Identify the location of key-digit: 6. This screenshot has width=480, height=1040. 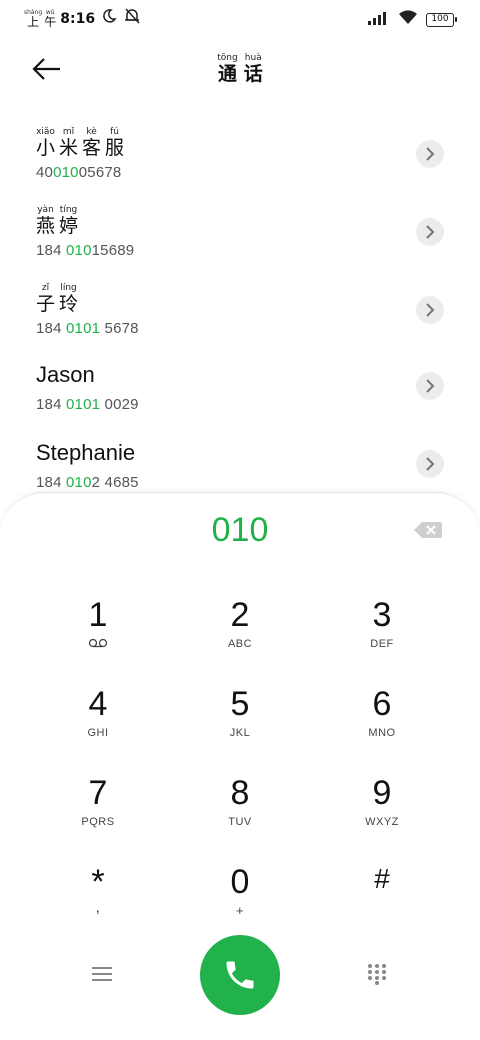
(382, 704).